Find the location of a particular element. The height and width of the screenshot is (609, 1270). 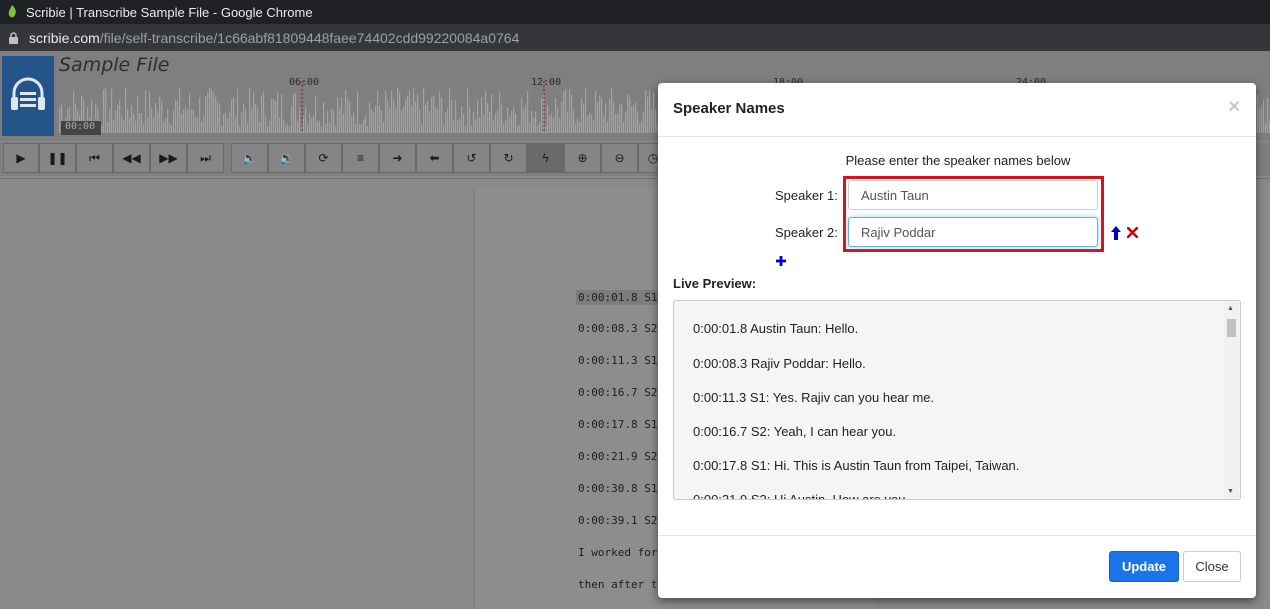

preview-line: 0:00:21.9 S2: Hi Austin. How are you. is located at coordinates (801, 496).